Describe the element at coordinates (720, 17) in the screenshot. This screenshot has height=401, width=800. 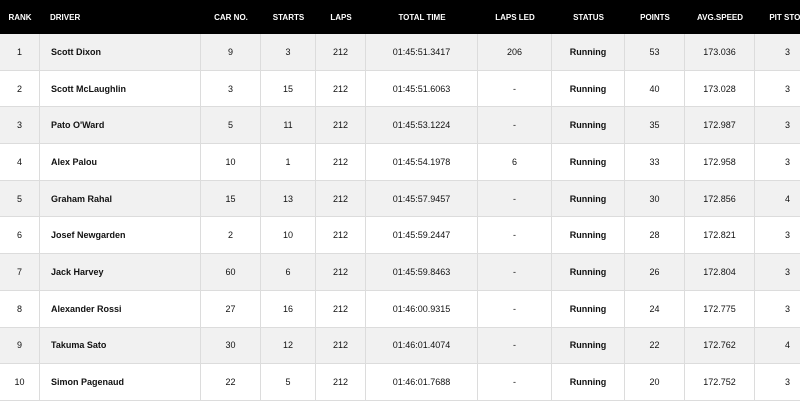
I see `column-header-avg-speed: AVG.SPEED` at that location.